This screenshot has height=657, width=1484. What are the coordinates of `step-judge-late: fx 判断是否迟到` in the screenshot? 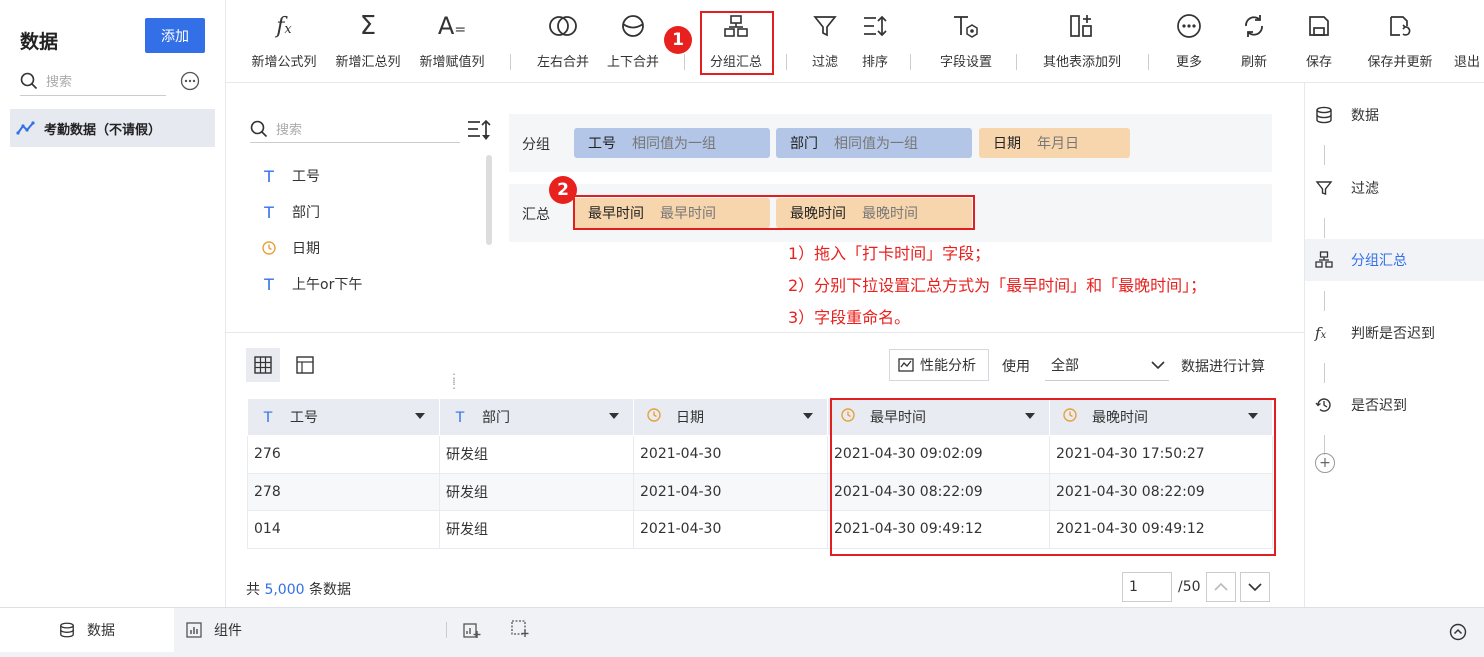 It's located at (1394, 333).